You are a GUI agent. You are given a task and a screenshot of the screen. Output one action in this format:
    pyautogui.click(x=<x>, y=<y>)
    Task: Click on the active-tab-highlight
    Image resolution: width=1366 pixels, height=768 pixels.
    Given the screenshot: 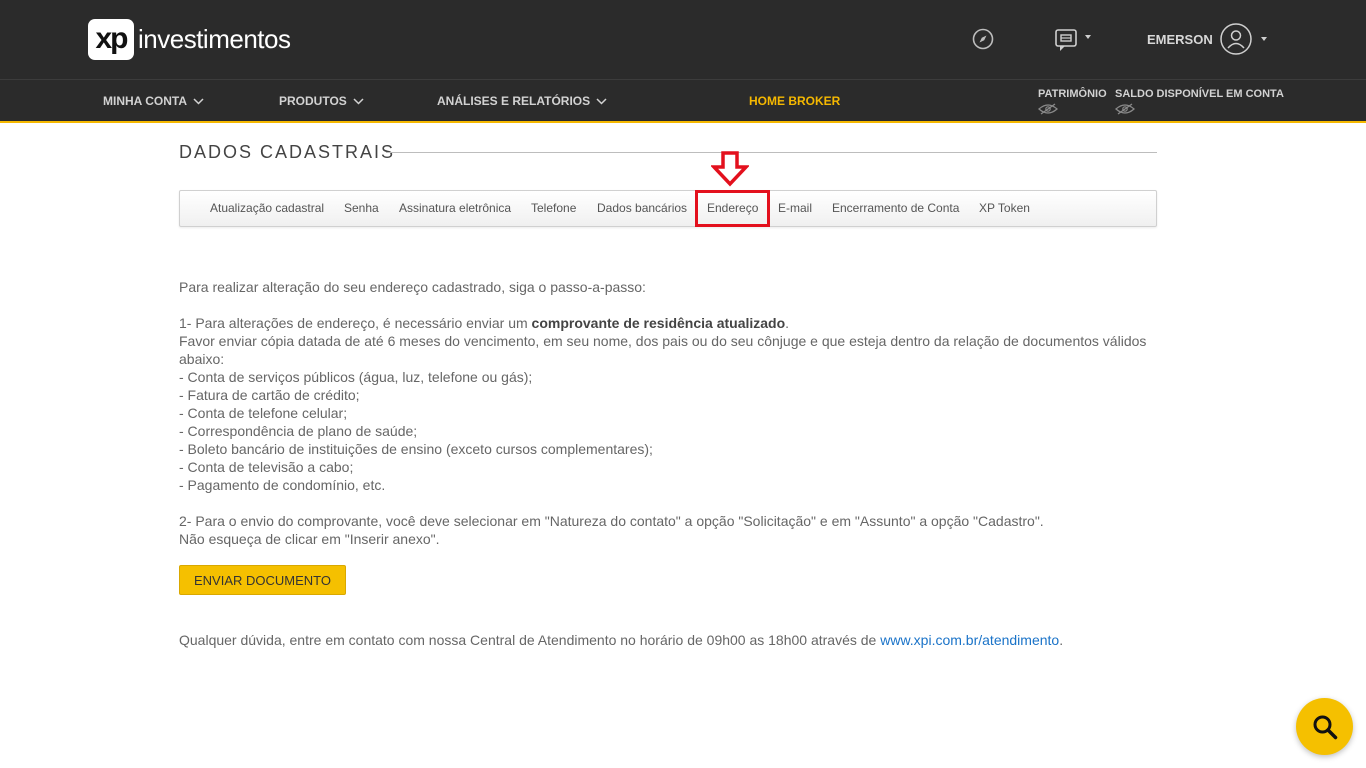 What is the action you would take?
    pyautogui.click(x=732, y=208)
    